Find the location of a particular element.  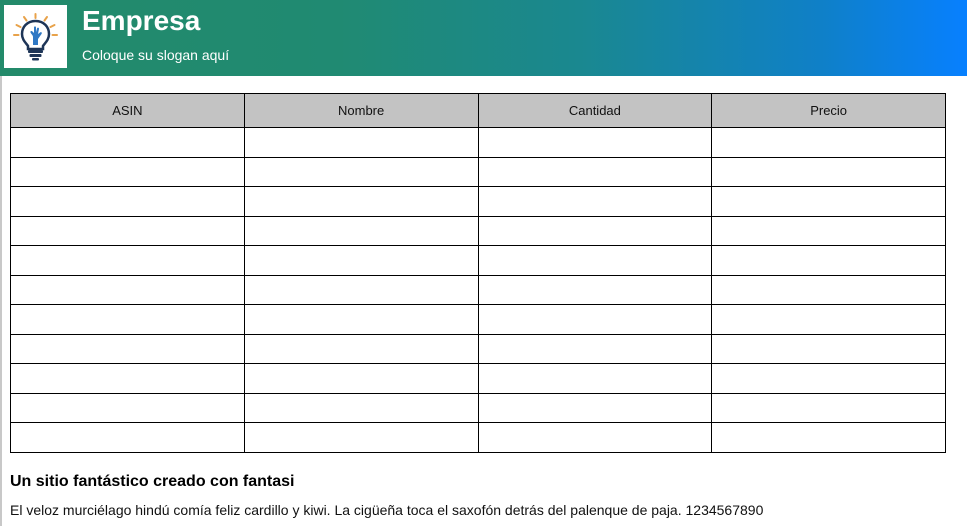

footer-title: Un sitio fantástico creado con fantasi is located at coordinates (152, 481).